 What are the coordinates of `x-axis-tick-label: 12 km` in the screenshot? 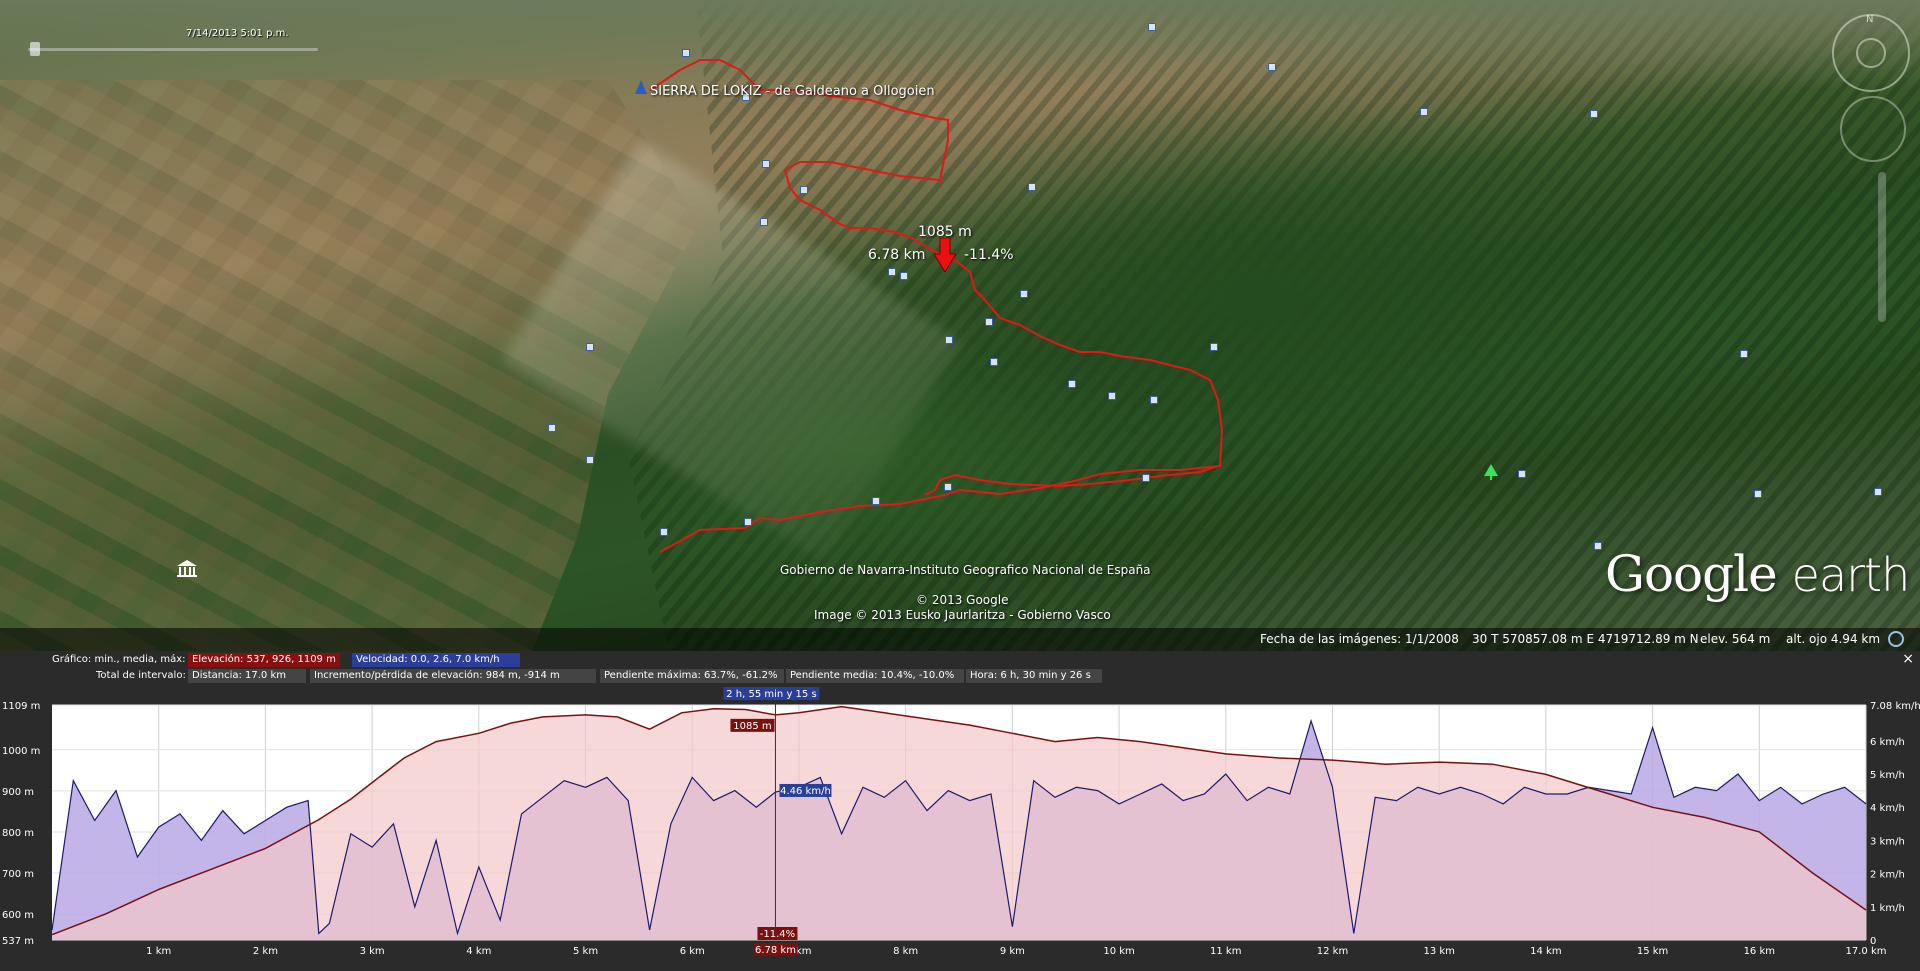 It's located at (1332, 951).